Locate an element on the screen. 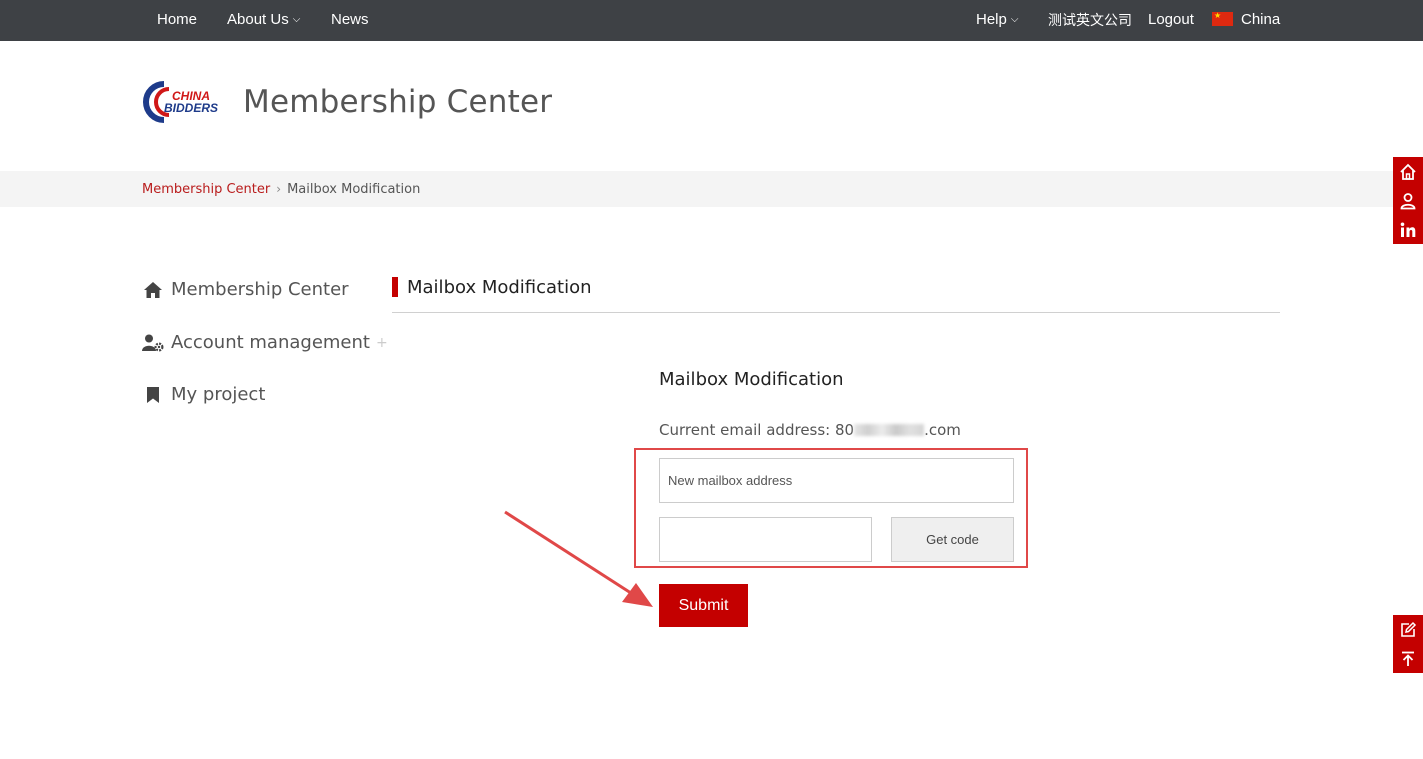  nav-about-us-link: About Us ⌵ is located at coordinates (263, 20).